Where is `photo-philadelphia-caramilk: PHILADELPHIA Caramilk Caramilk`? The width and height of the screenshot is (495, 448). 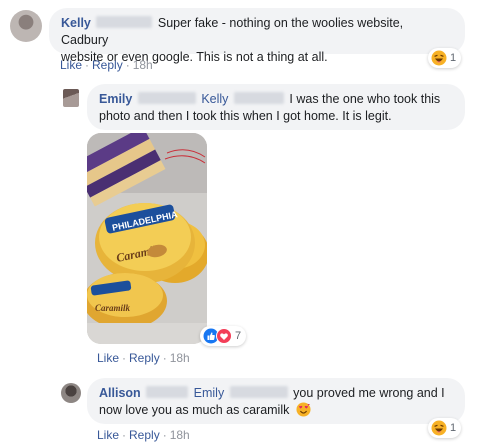
photo-philadelphia-caramilk: PHILADELPHIA Caramilk Caramilk is located at coordinates (147, 238).